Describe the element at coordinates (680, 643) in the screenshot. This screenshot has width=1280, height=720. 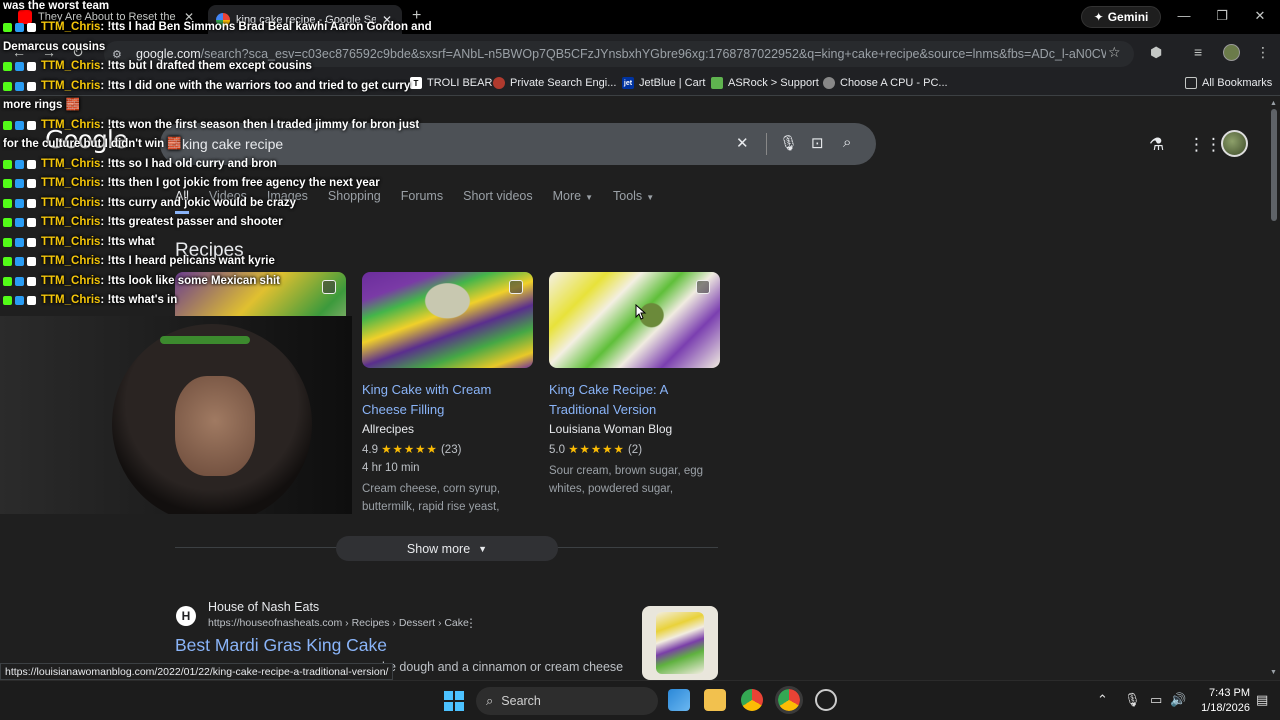
I see `result-thumbnail` at that location.